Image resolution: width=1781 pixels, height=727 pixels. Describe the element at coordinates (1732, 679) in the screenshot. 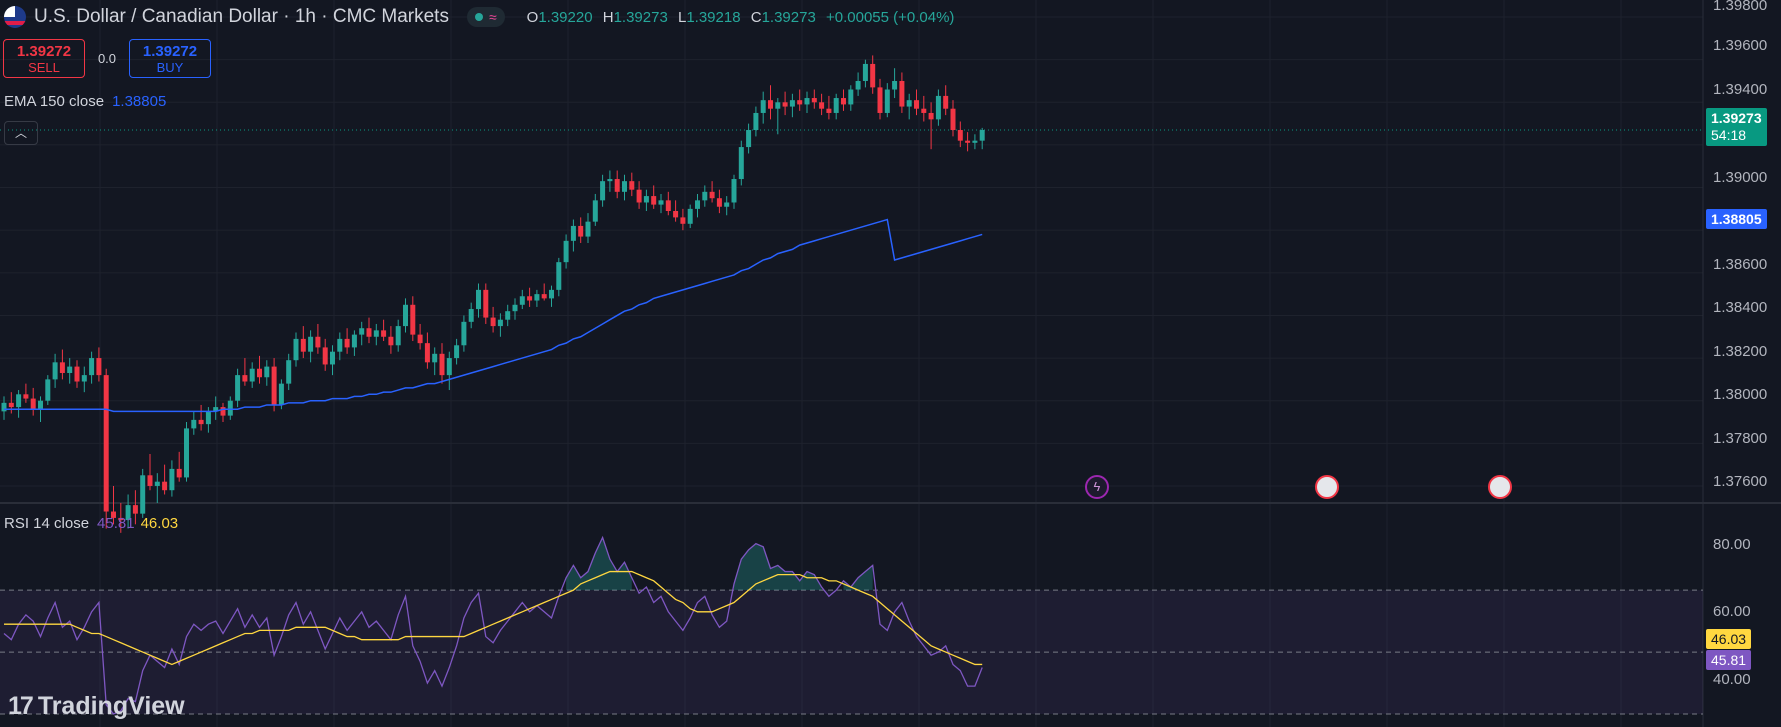

I see `rsi-tick: 40.00` at that location.